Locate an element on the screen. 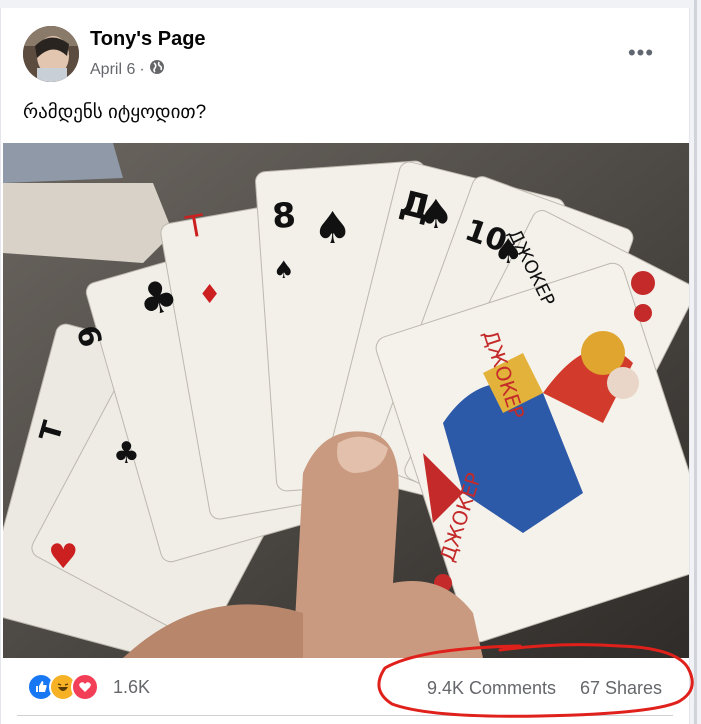  reaction-count: 1.6K is located at coordinates (132, 686).